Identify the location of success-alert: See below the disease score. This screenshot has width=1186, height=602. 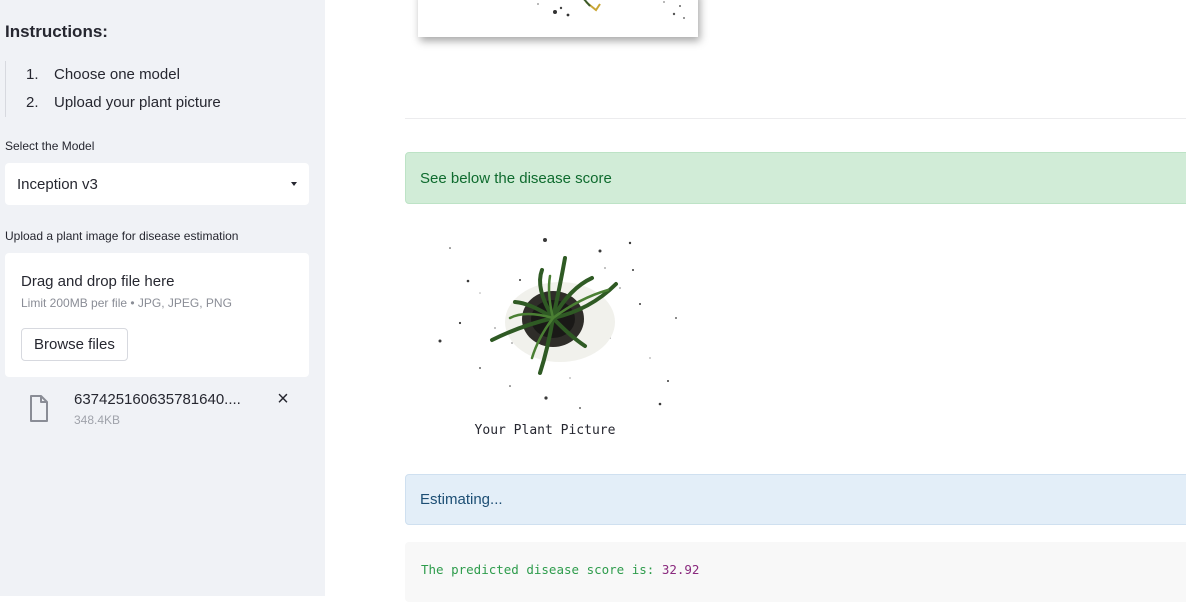
(795, 178).